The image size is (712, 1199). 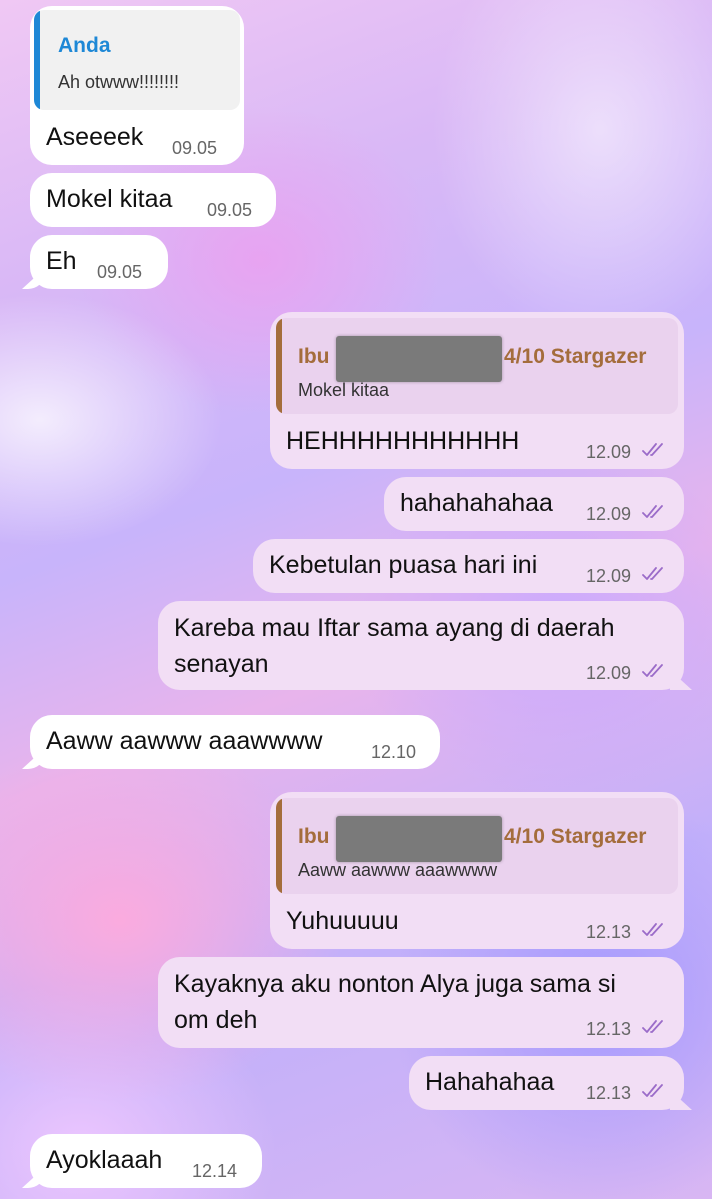 I want to click on reply-quote: Ibu 4/10 Stargazer Aaww aawww aaawwww, so click(x=477, y=846).